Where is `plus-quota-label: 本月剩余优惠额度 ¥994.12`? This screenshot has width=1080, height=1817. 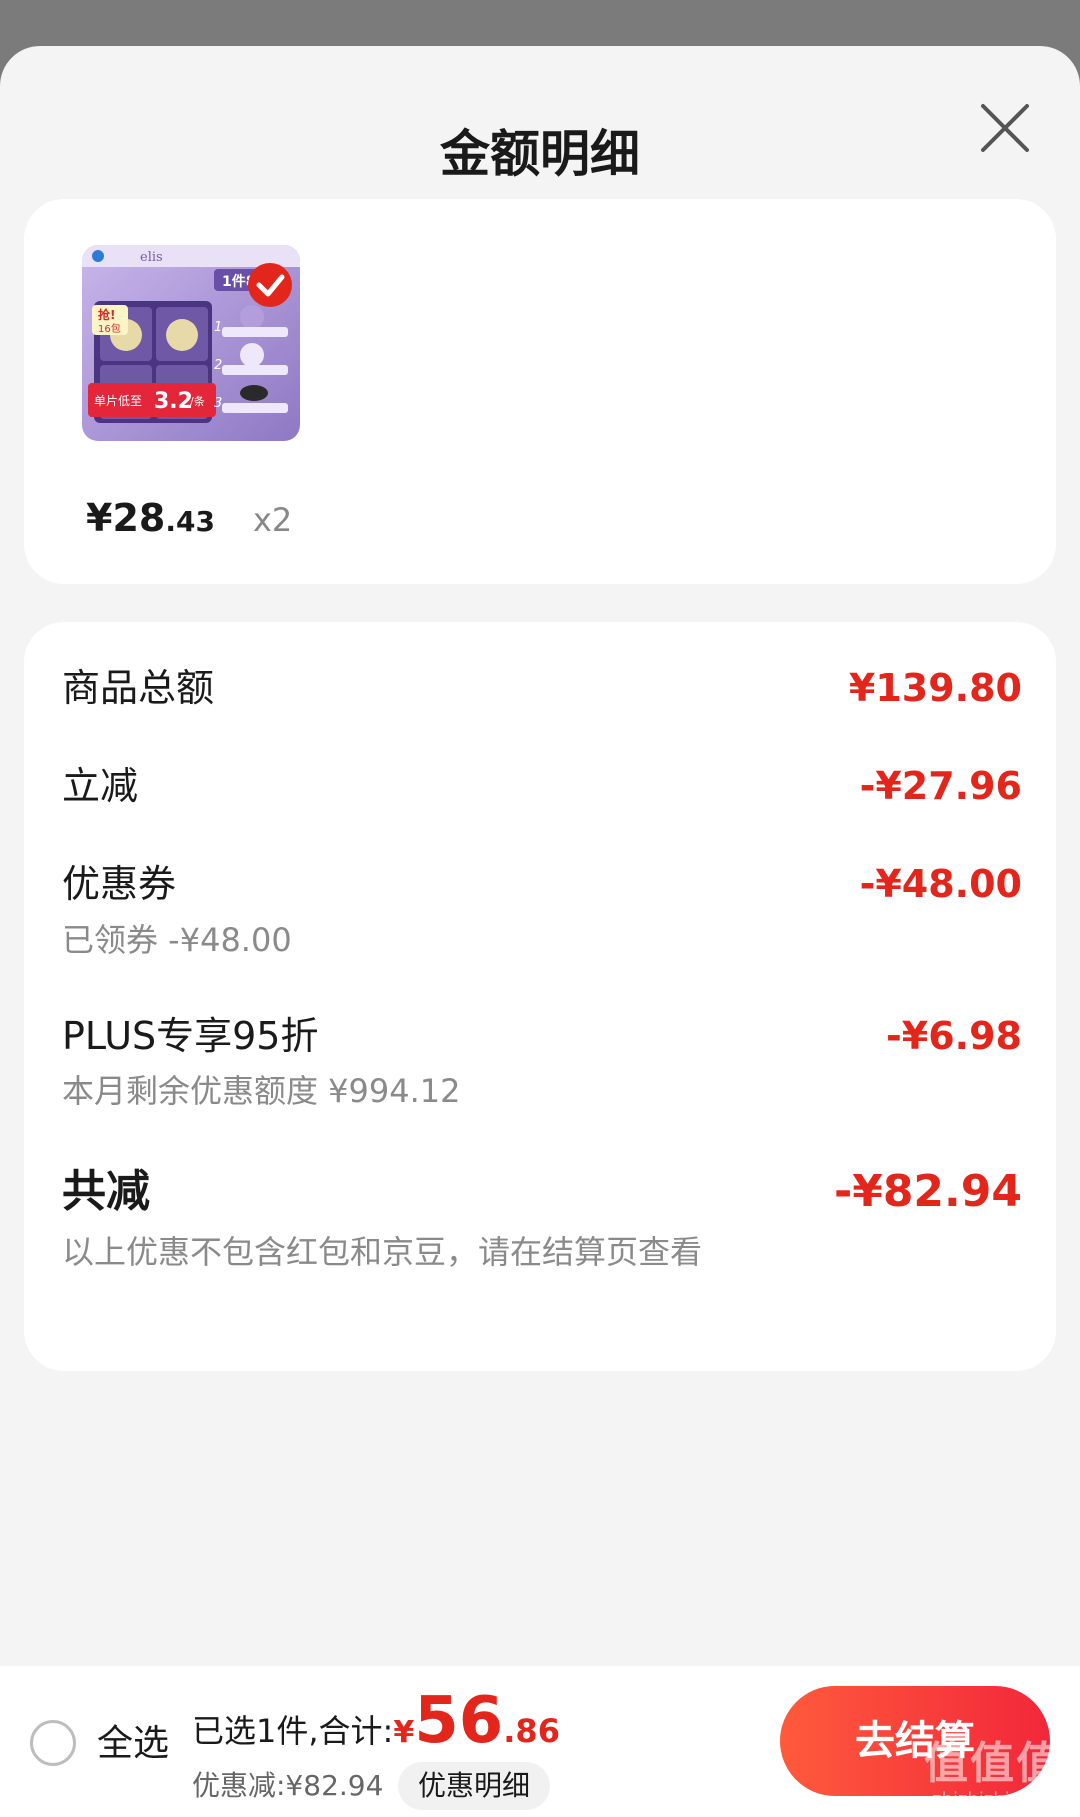
plus-quota-label: 本月剩余优惠额度 ¥994.12 is located at coordinates (261, 1091).